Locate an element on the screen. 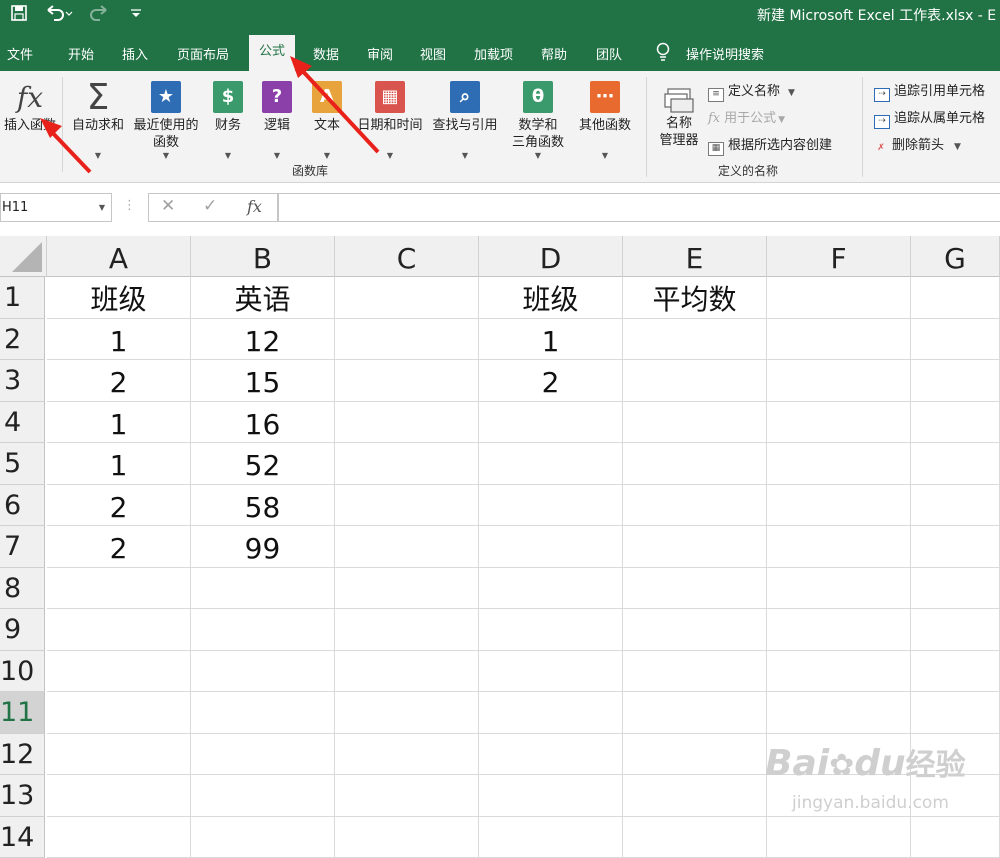 The height and width of the screenshot is (858, 1000). annotation-arrow-insert-function is located at coordinates (69, 150).